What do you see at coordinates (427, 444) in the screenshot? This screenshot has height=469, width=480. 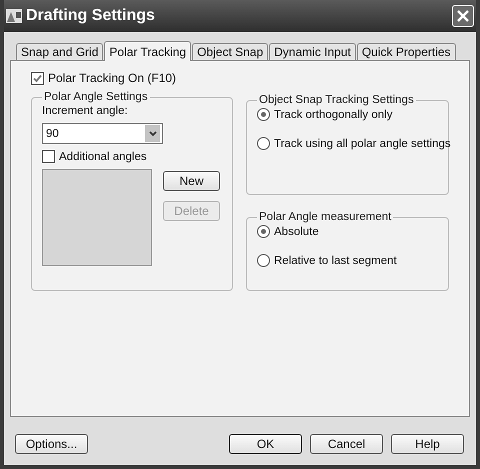 I see `dialog-button: Help` at bounding box center [427, 444].